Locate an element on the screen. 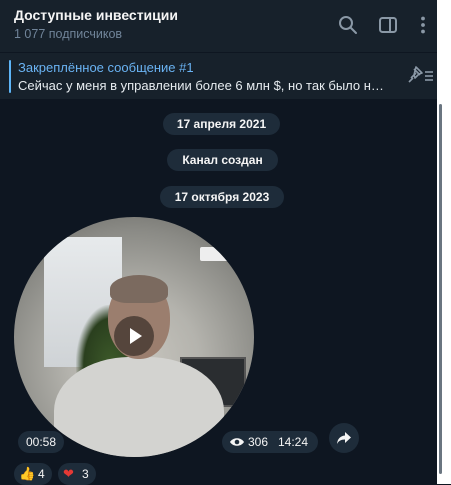  eye-icon is located at coordinates (237, 442).